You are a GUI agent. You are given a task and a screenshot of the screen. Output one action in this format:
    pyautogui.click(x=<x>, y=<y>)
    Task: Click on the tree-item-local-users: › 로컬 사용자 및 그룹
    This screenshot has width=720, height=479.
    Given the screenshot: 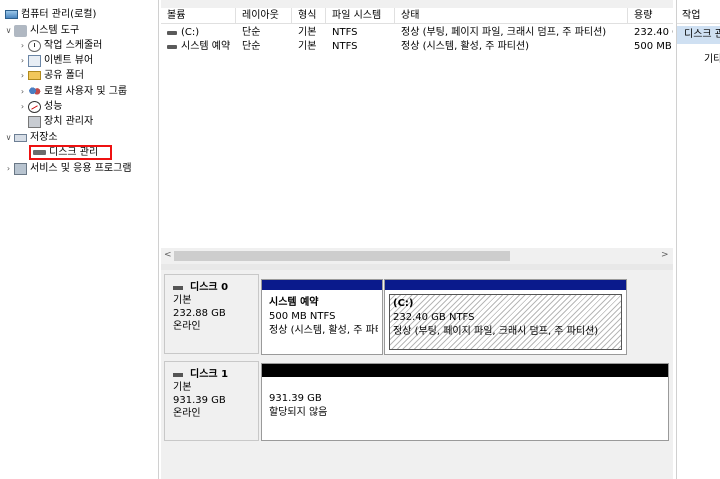 What is the action you would take?
    pyautogui.click(x=72, y=91)
    